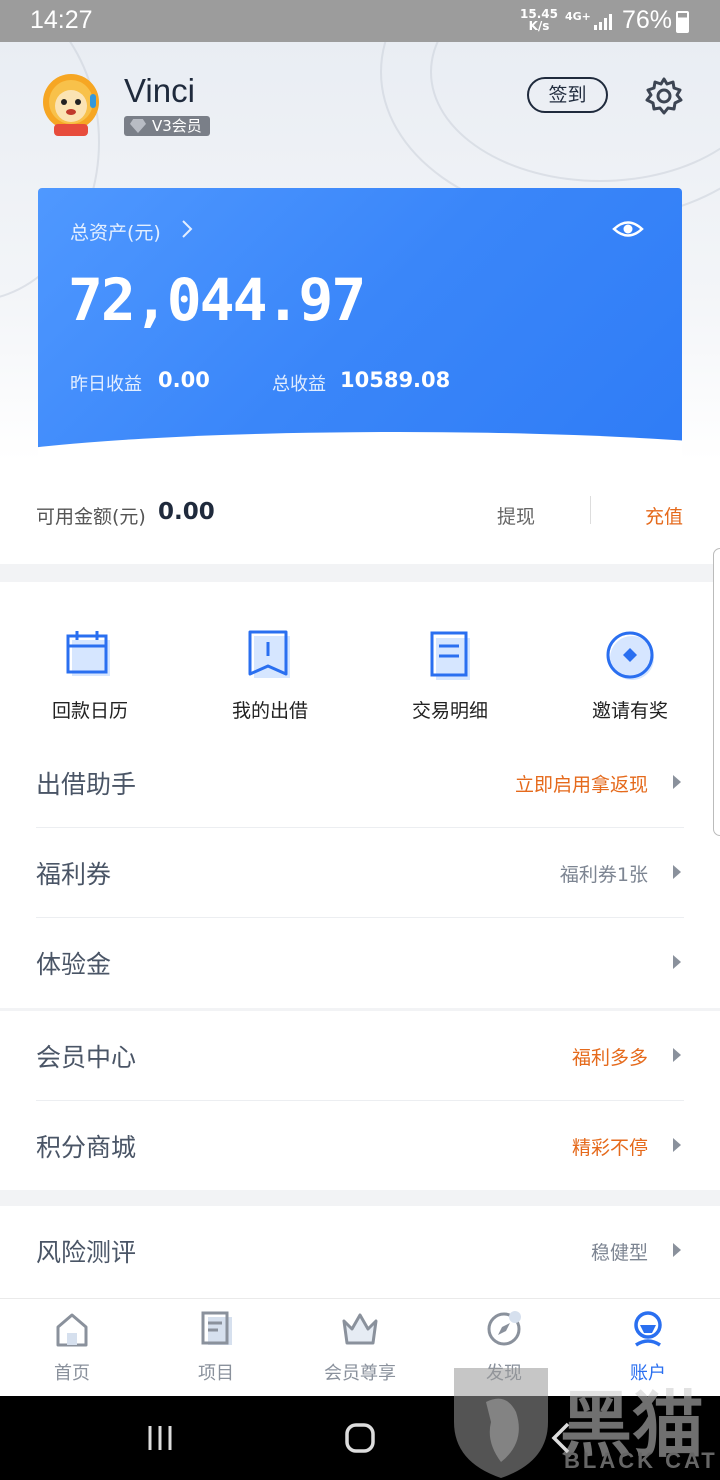  What do you see at coordinates (501, 1423) in the screenshot?
I see `cat-shield-icon` at bounding box center [501, 1423].